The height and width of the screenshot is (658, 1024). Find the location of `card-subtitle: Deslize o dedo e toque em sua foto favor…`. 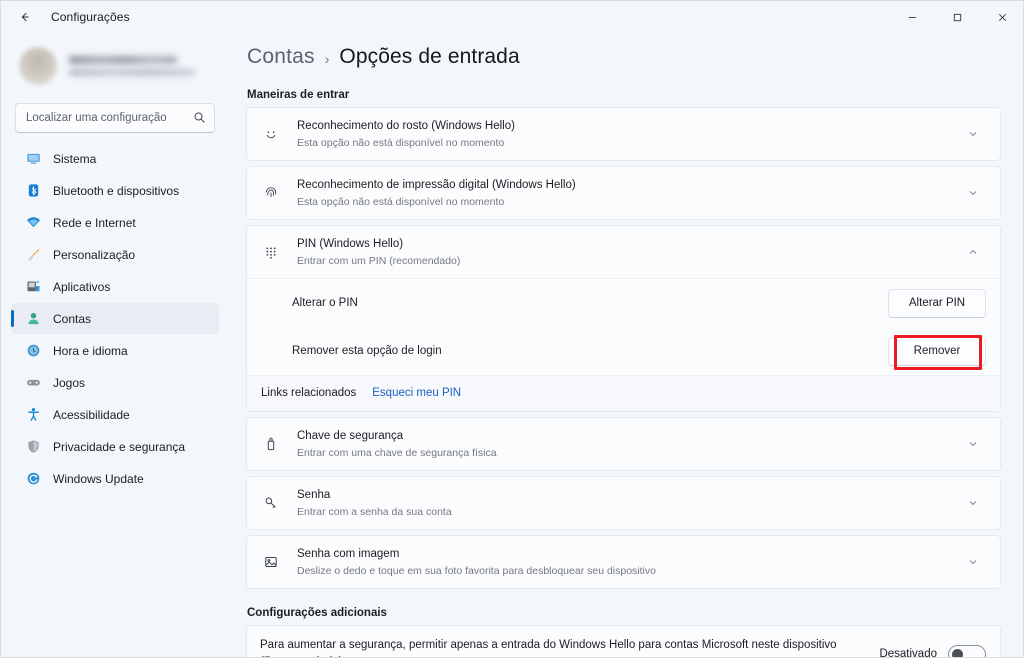

card-subtitle: Deslize o dedo e toque em sua foto favor… is located at coordinates (476, 570).